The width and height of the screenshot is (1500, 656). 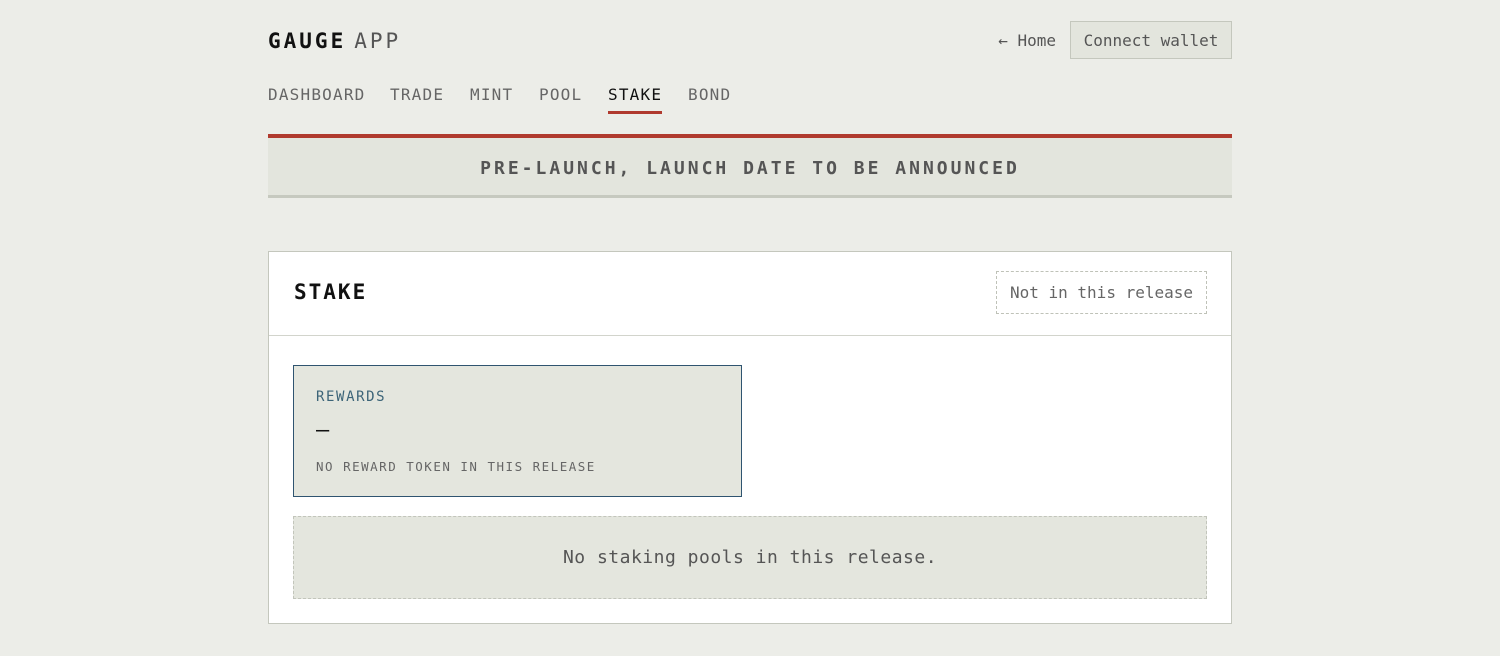 I want to click on nav-item-stake: STAKE, so click(x=635, y=99).